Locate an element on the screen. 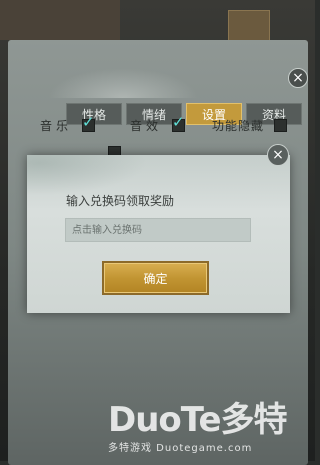  watermark-subtitle: 多特游戏 Duotegame.com is located at coordinates (180, 448).